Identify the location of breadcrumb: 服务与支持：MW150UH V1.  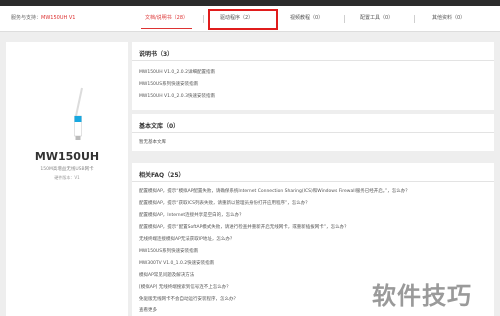
(43, 17).